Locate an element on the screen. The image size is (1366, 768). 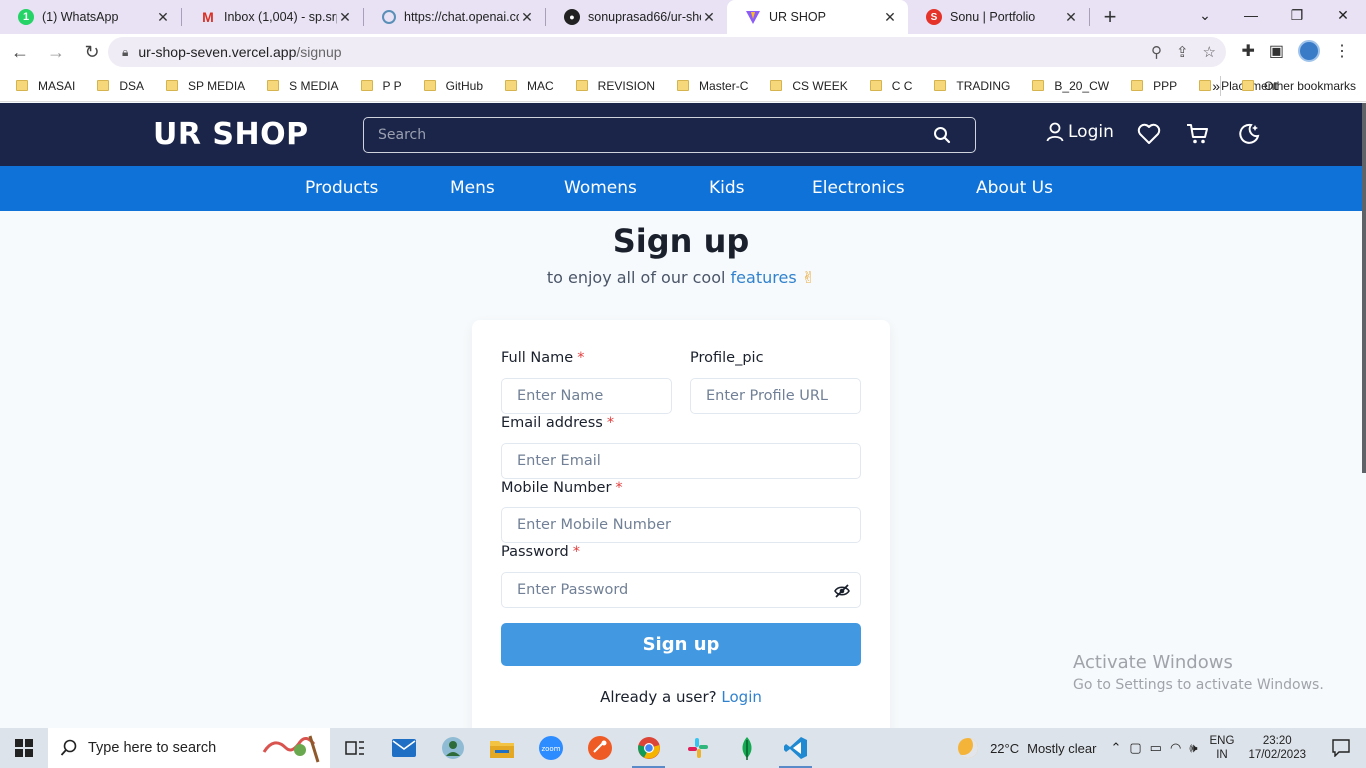
back-button: ← is located at coordinates (20, 52).